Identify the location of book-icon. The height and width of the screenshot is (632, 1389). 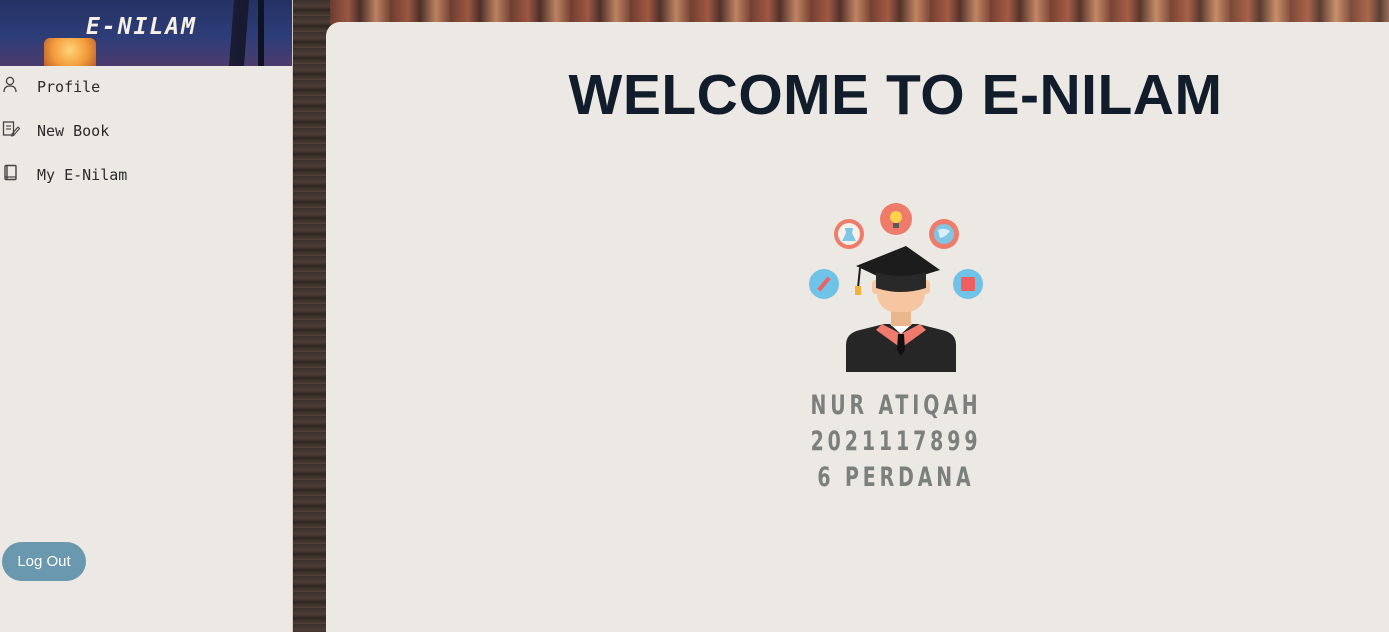
(11, 173).